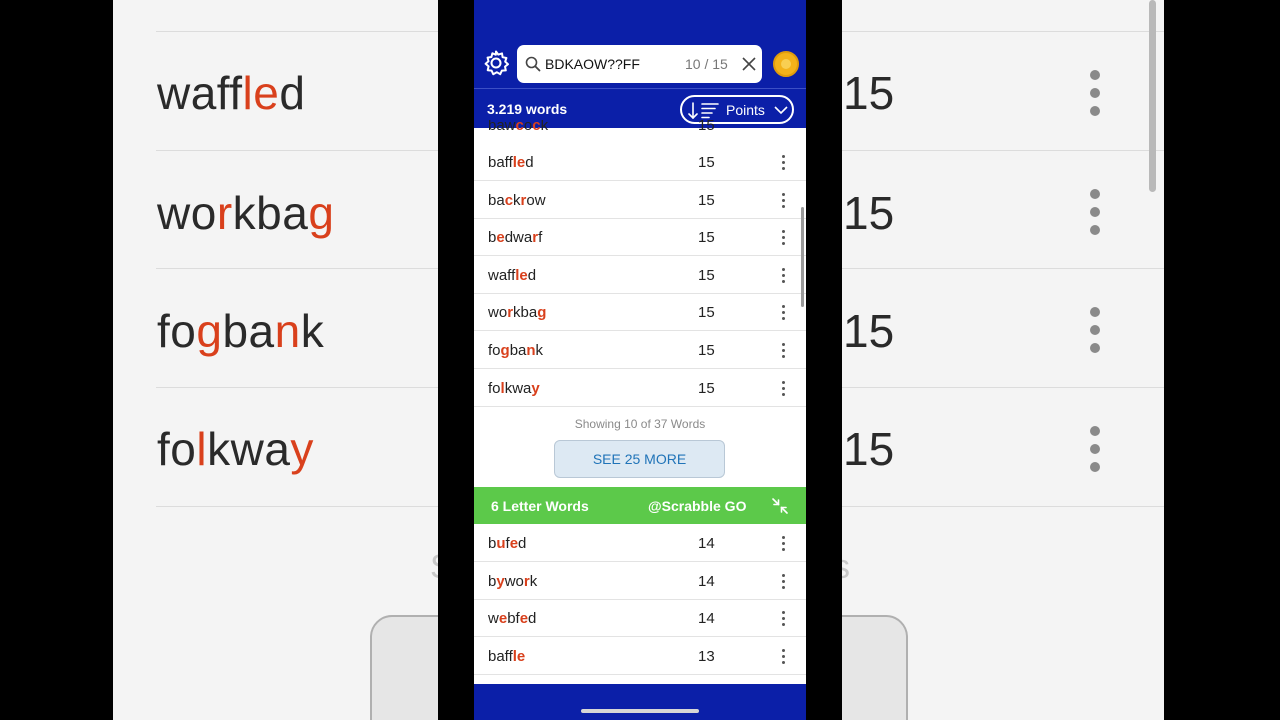 This screenshot has width=1280, height=720. Describe the element at coordinates (540, 506) in the screenshot. I see `section-title: 6 Letter Words` at that location.